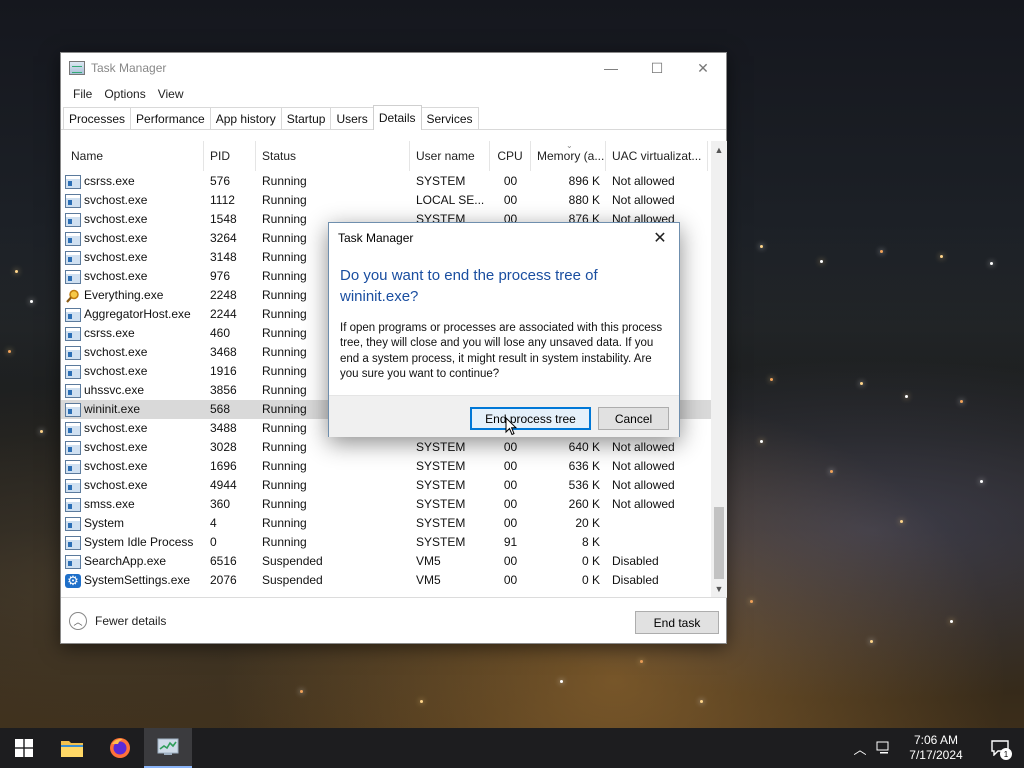  Describe the element at coordinates (512, 748) in the screenshot. I see `taskbar: ︿ 7:06 AM 7/17/2024 1` at that location.